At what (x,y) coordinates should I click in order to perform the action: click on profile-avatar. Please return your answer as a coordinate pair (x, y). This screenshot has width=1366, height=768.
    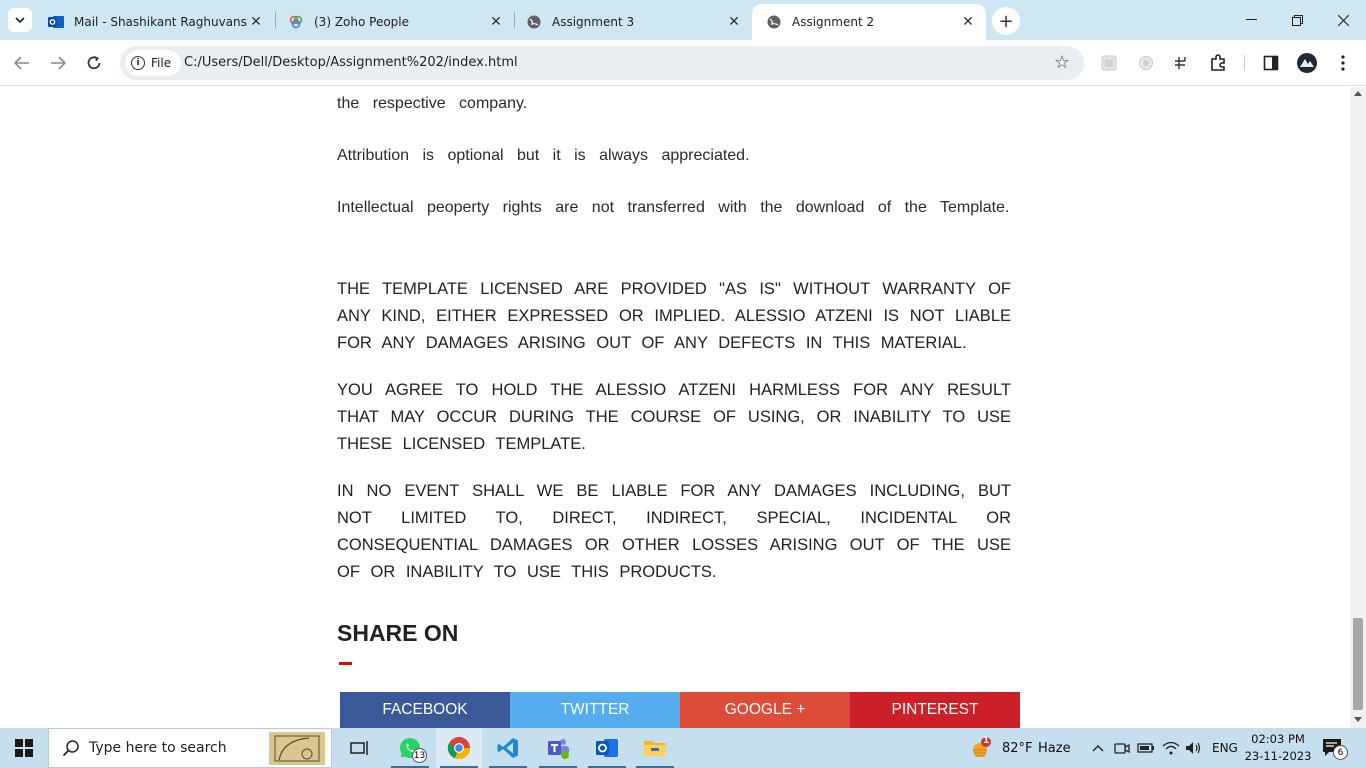
    Looking at the image, I should click on (1307, 63).